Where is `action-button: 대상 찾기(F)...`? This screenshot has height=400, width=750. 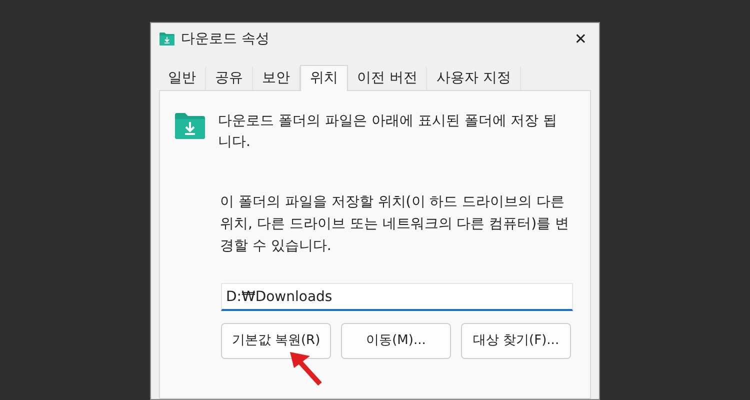 action-button: 대상 찾기(F)... is located at coordinates (516, 341).